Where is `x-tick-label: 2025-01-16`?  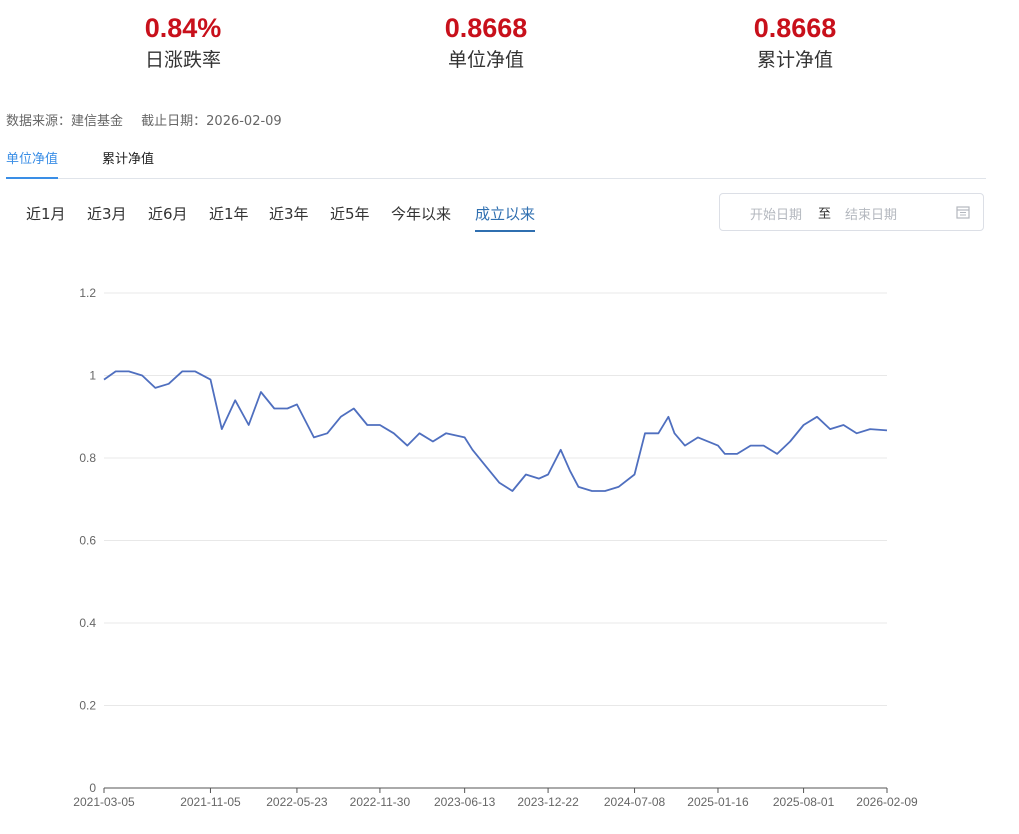
x-tick-label: 2025-01-16 is located at coordinates (718, 802).